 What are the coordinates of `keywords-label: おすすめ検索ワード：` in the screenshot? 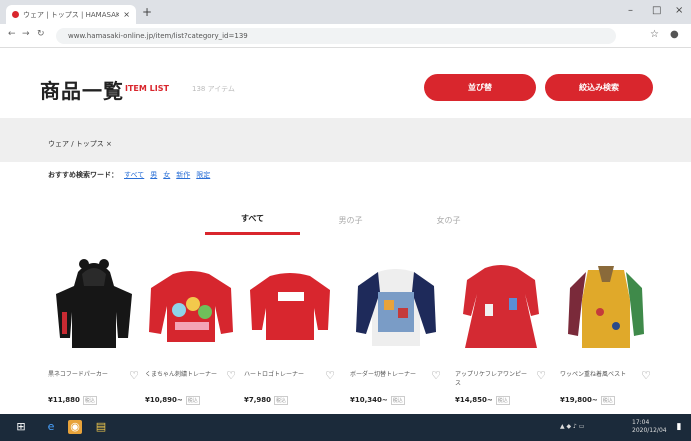 It's located at (83, 175).